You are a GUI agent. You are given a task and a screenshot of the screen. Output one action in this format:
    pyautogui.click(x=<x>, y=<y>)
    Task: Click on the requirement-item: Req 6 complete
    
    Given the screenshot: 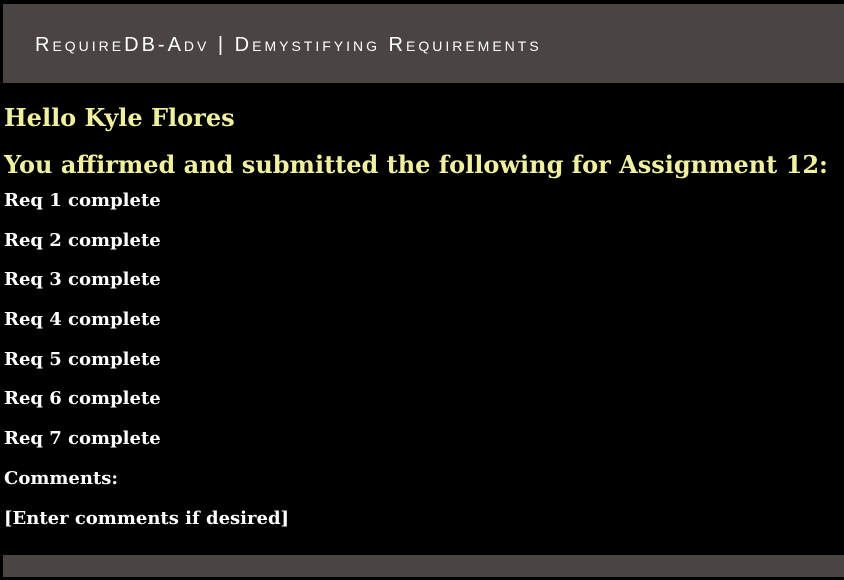 What is the action you would take?
    pyautogui.click(x=82, y=399)
    